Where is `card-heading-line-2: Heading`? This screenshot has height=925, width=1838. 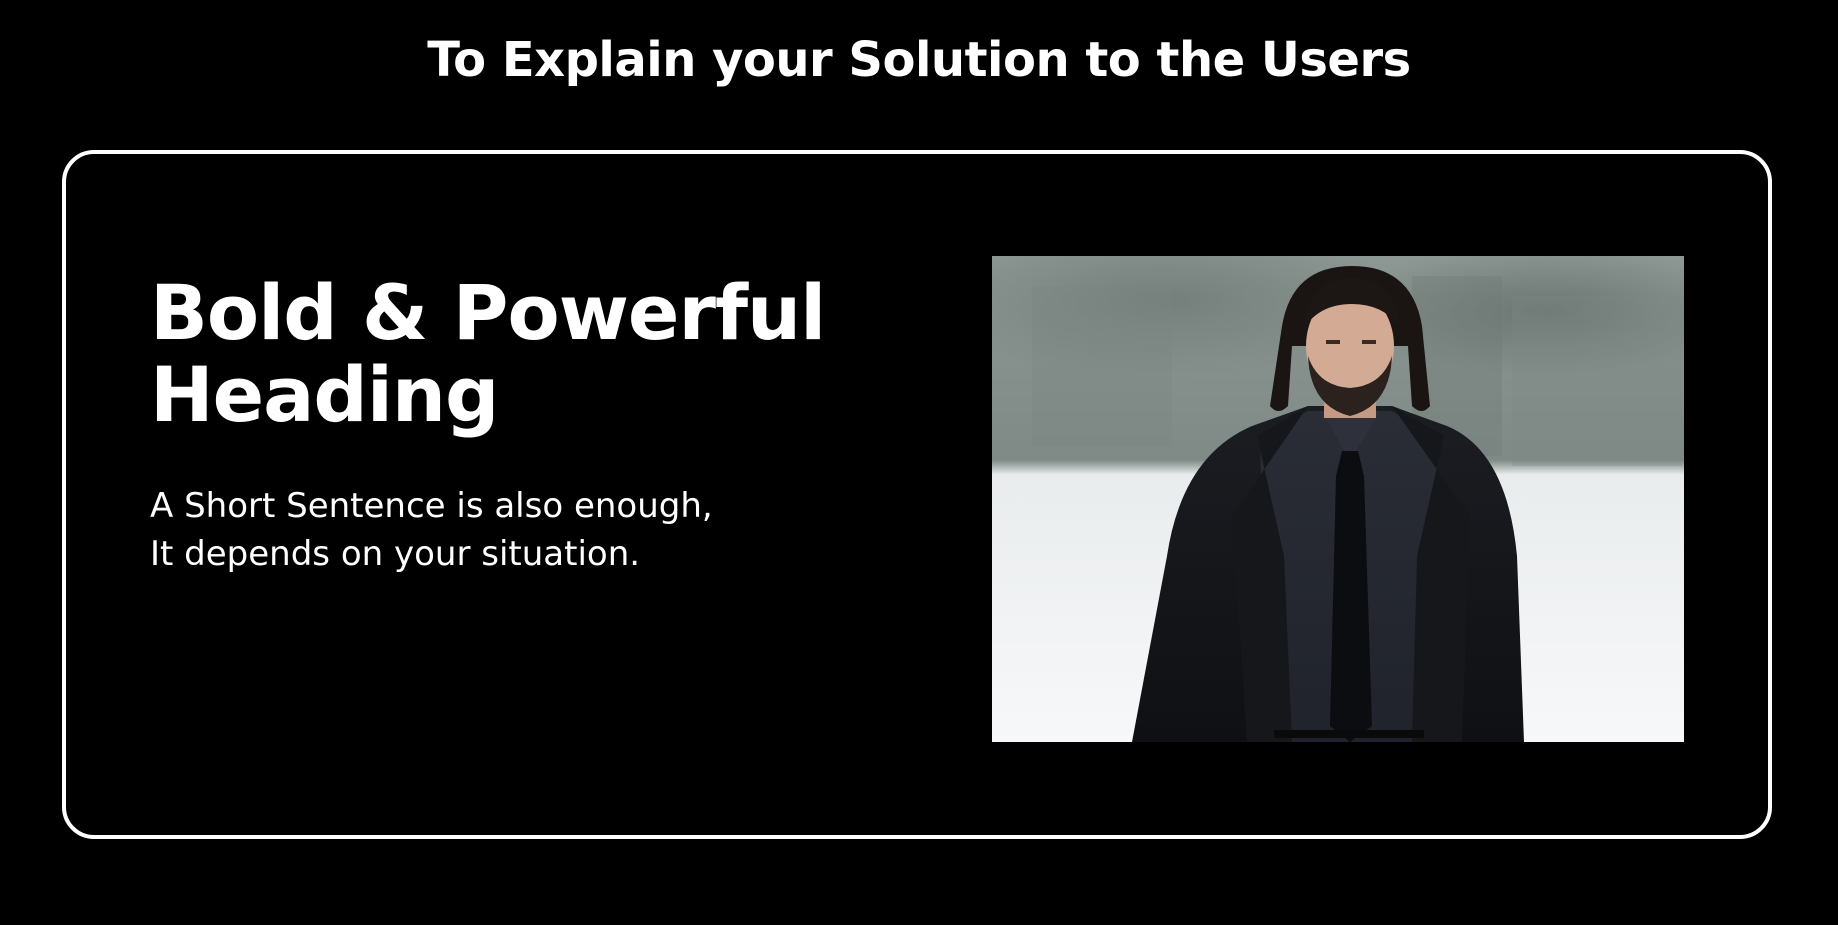 card-heading-line-2: Heading is located at coordinates (324, 394).